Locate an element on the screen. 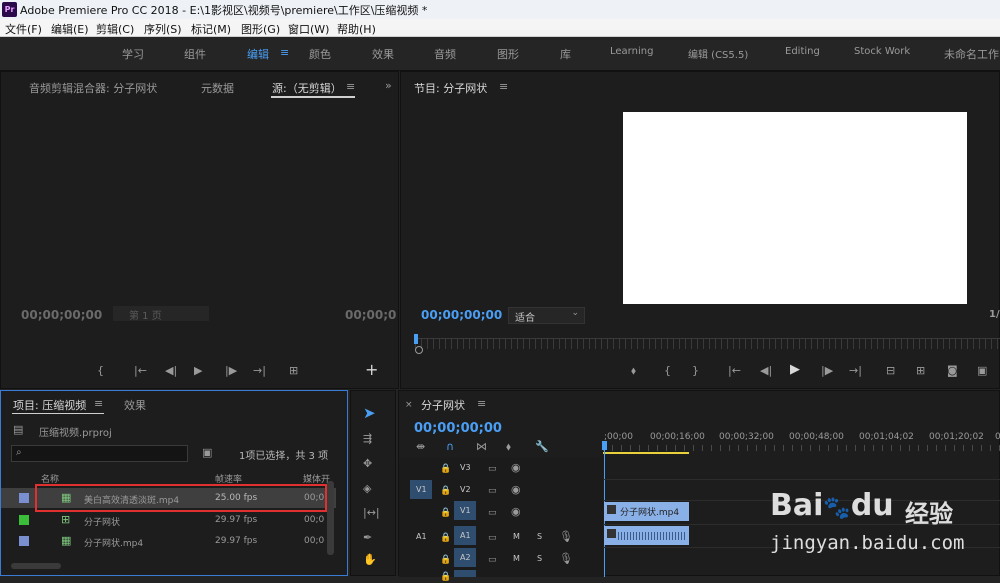  track-select-tool-icon: ⇶ is located at coordinates (367, 439).